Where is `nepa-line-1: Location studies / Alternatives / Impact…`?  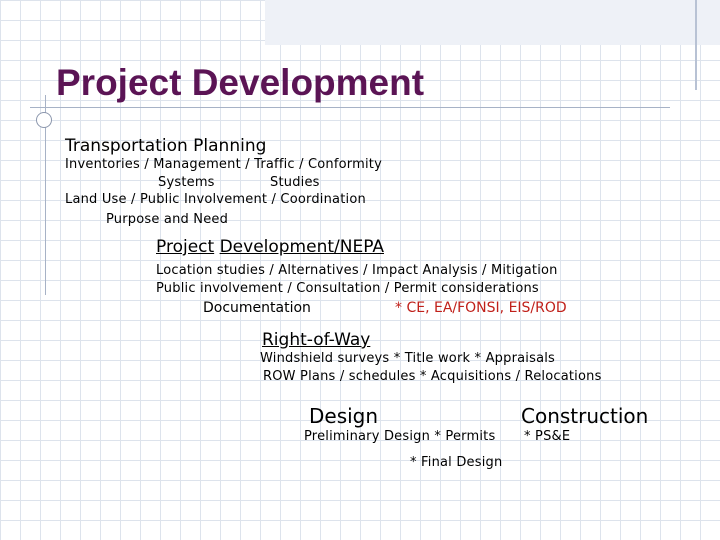 nepa-line-1: Location studies / Alternatives / Impact… is located at coordinates (357, 270).